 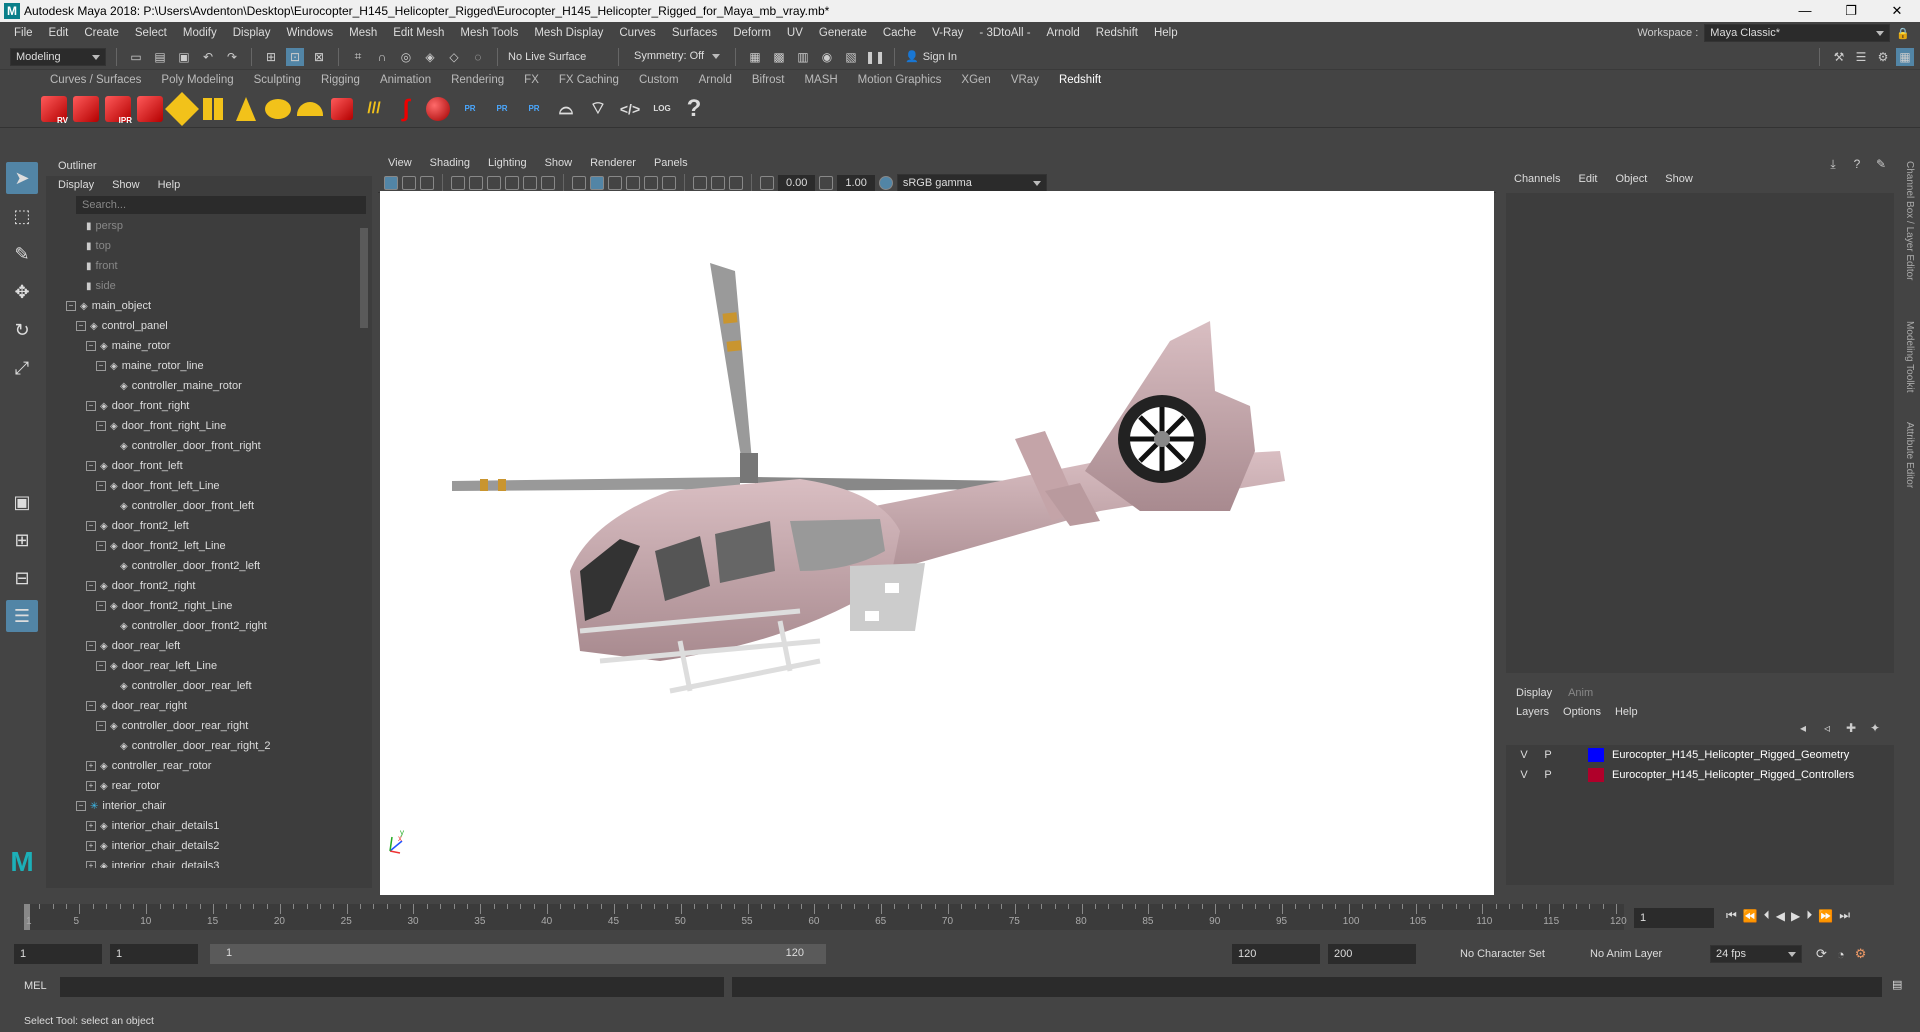 I want to click on redshift-curve-icon: ∫, so click(x=406, y=109).